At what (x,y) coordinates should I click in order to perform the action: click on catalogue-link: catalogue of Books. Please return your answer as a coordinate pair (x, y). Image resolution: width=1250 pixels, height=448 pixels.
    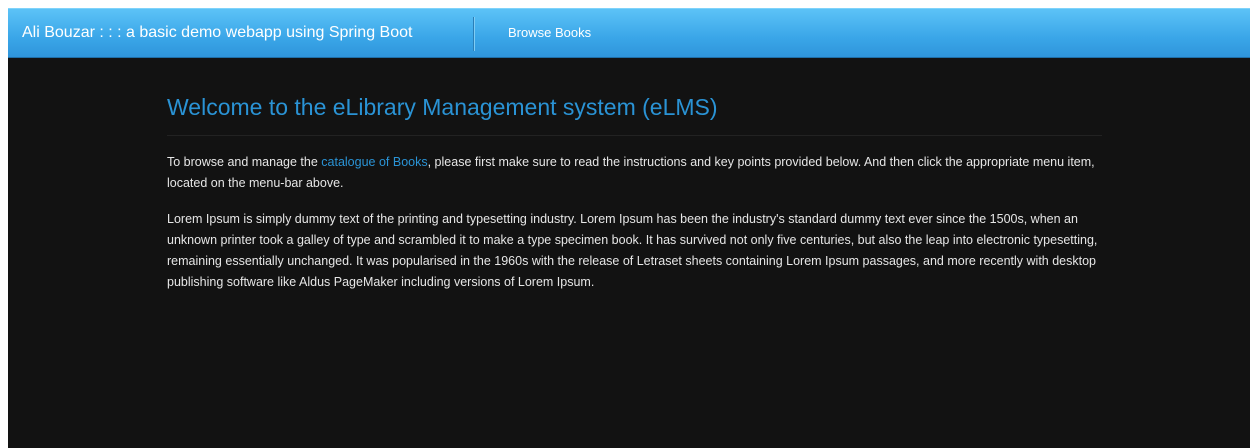
    Looking at the image, I should click on (374, 162).